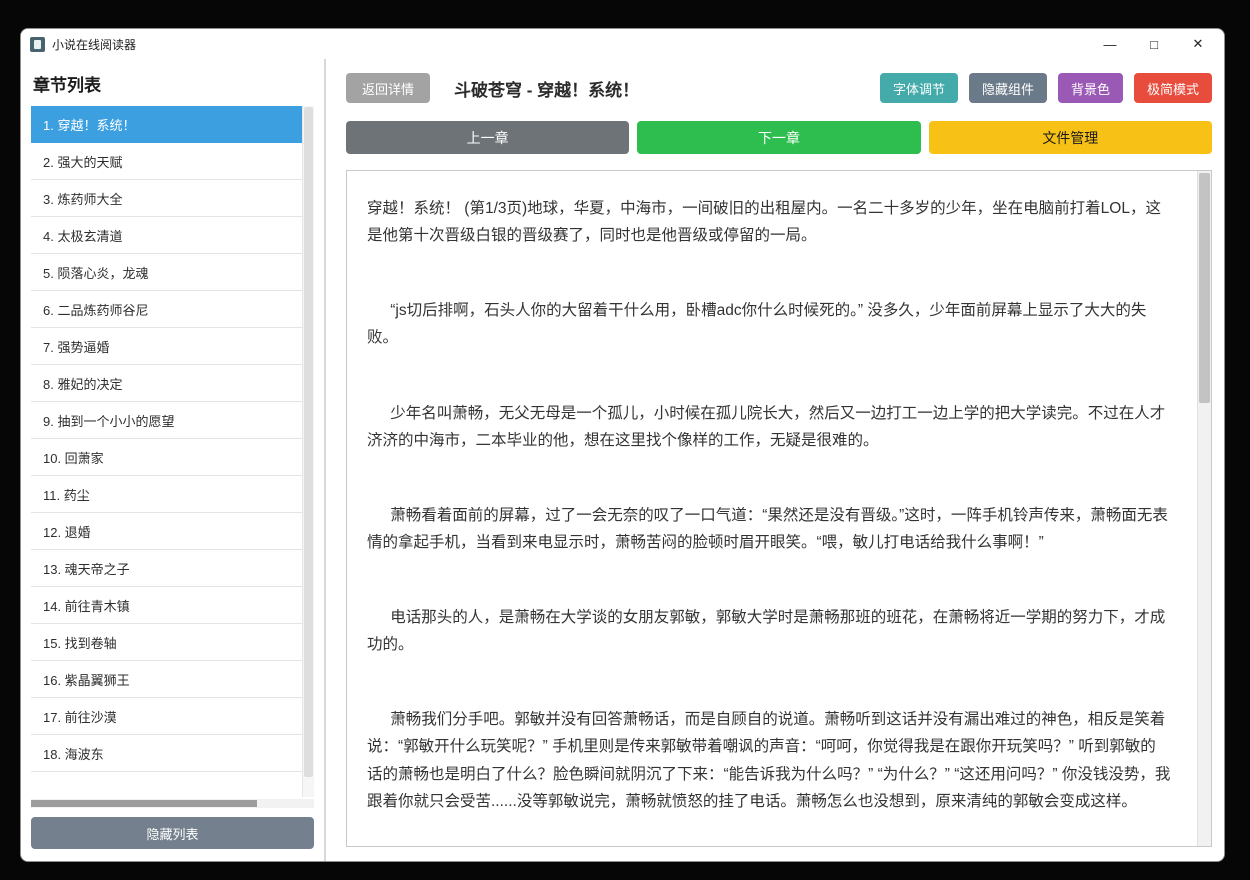 This screenshot has height=880, width=1250. I want to click on next-chapter-button: 下一章, so click(779, 137).